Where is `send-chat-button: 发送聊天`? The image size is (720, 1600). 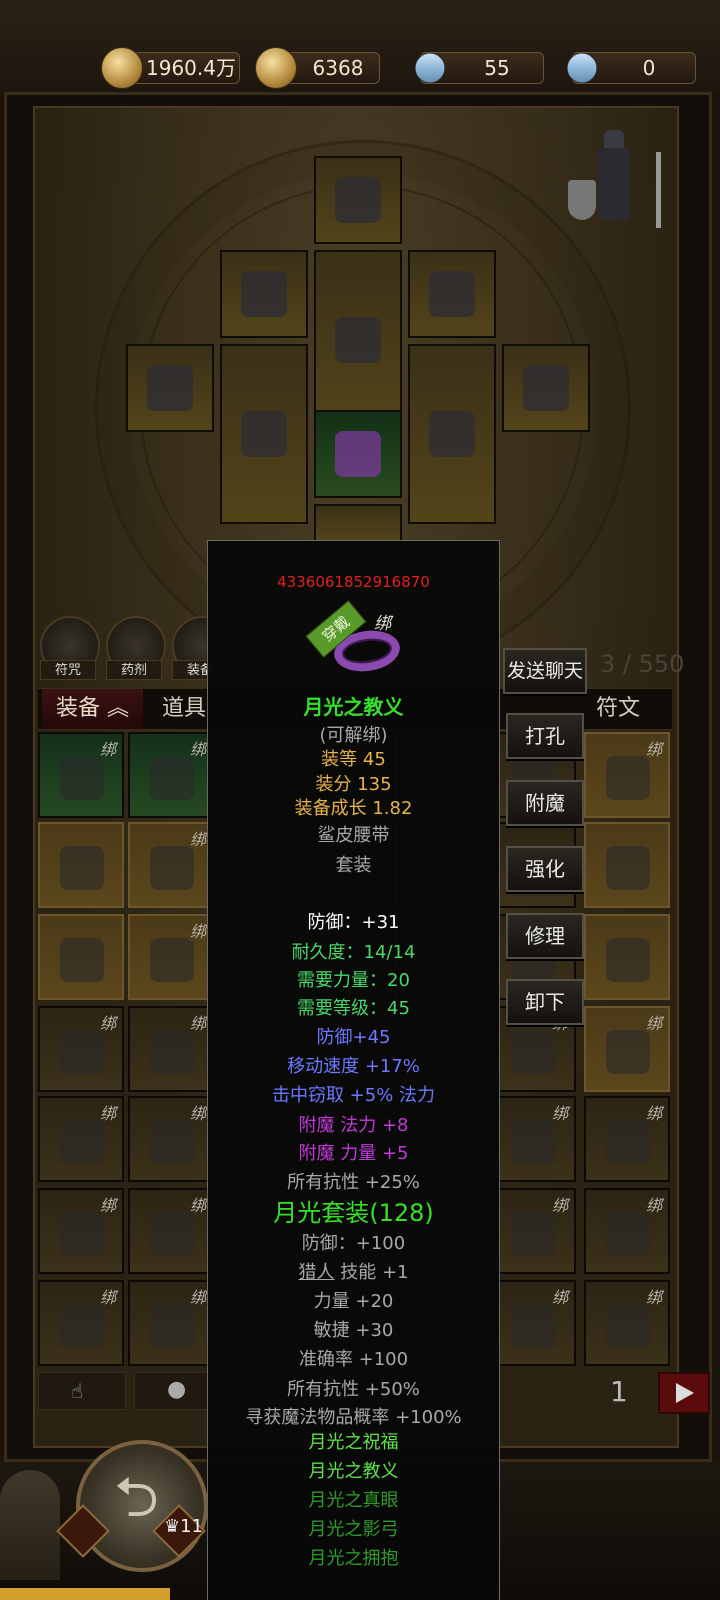
send-chat-button: 发送聊天 is located at coordinates (545, 671).